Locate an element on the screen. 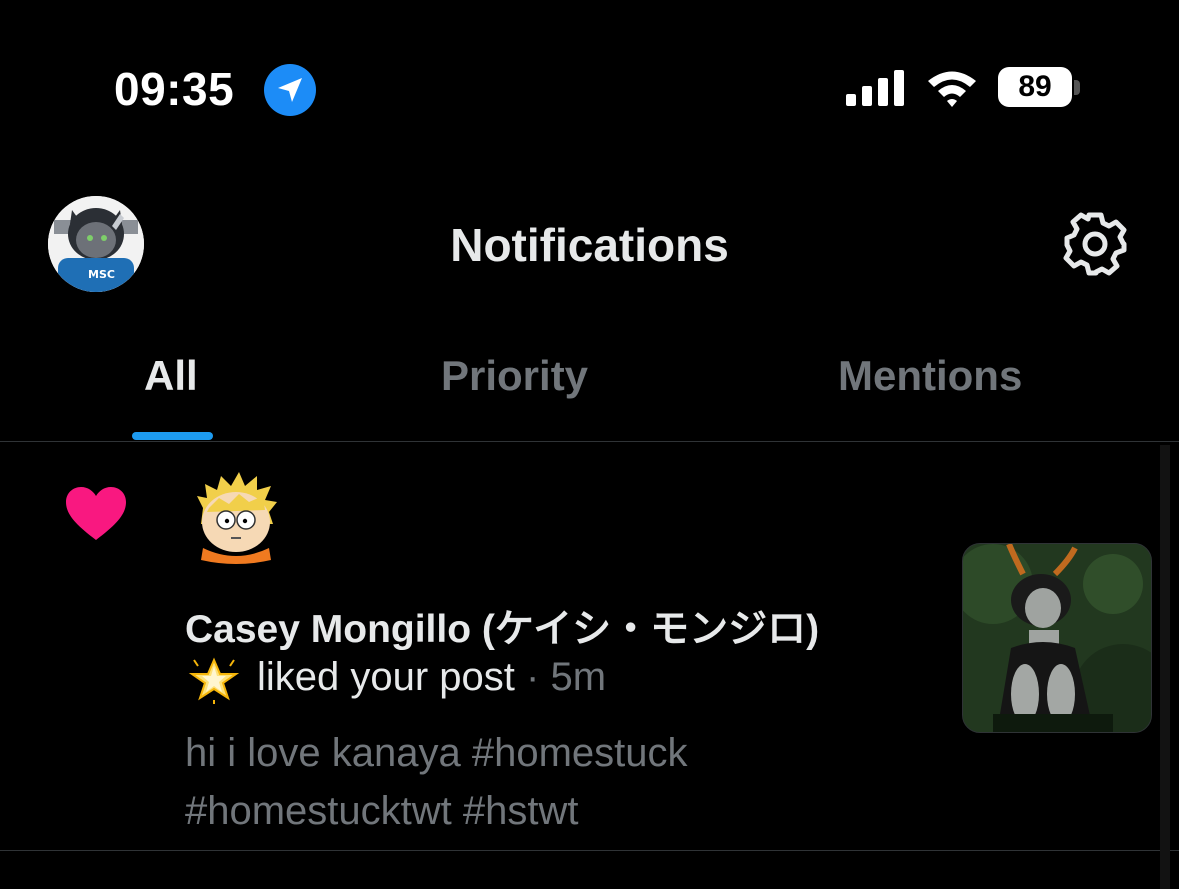 The image size is (1179, 889). notification-time: 5m is located at coordinates (578, 677).